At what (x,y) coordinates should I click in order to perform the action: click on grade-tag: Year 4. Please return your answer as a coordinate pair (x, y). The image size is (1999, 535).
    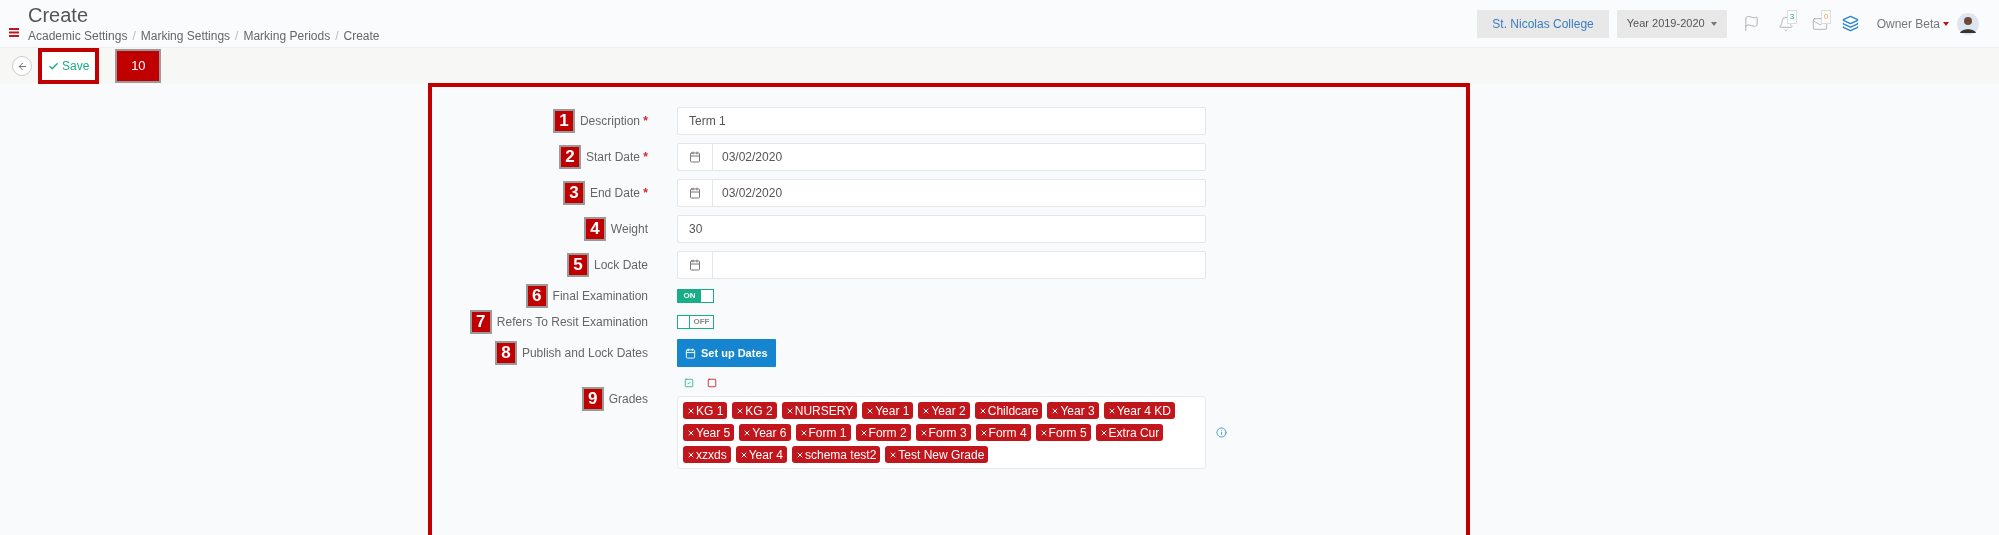
    Looking at the image, I should click on (761, 454).